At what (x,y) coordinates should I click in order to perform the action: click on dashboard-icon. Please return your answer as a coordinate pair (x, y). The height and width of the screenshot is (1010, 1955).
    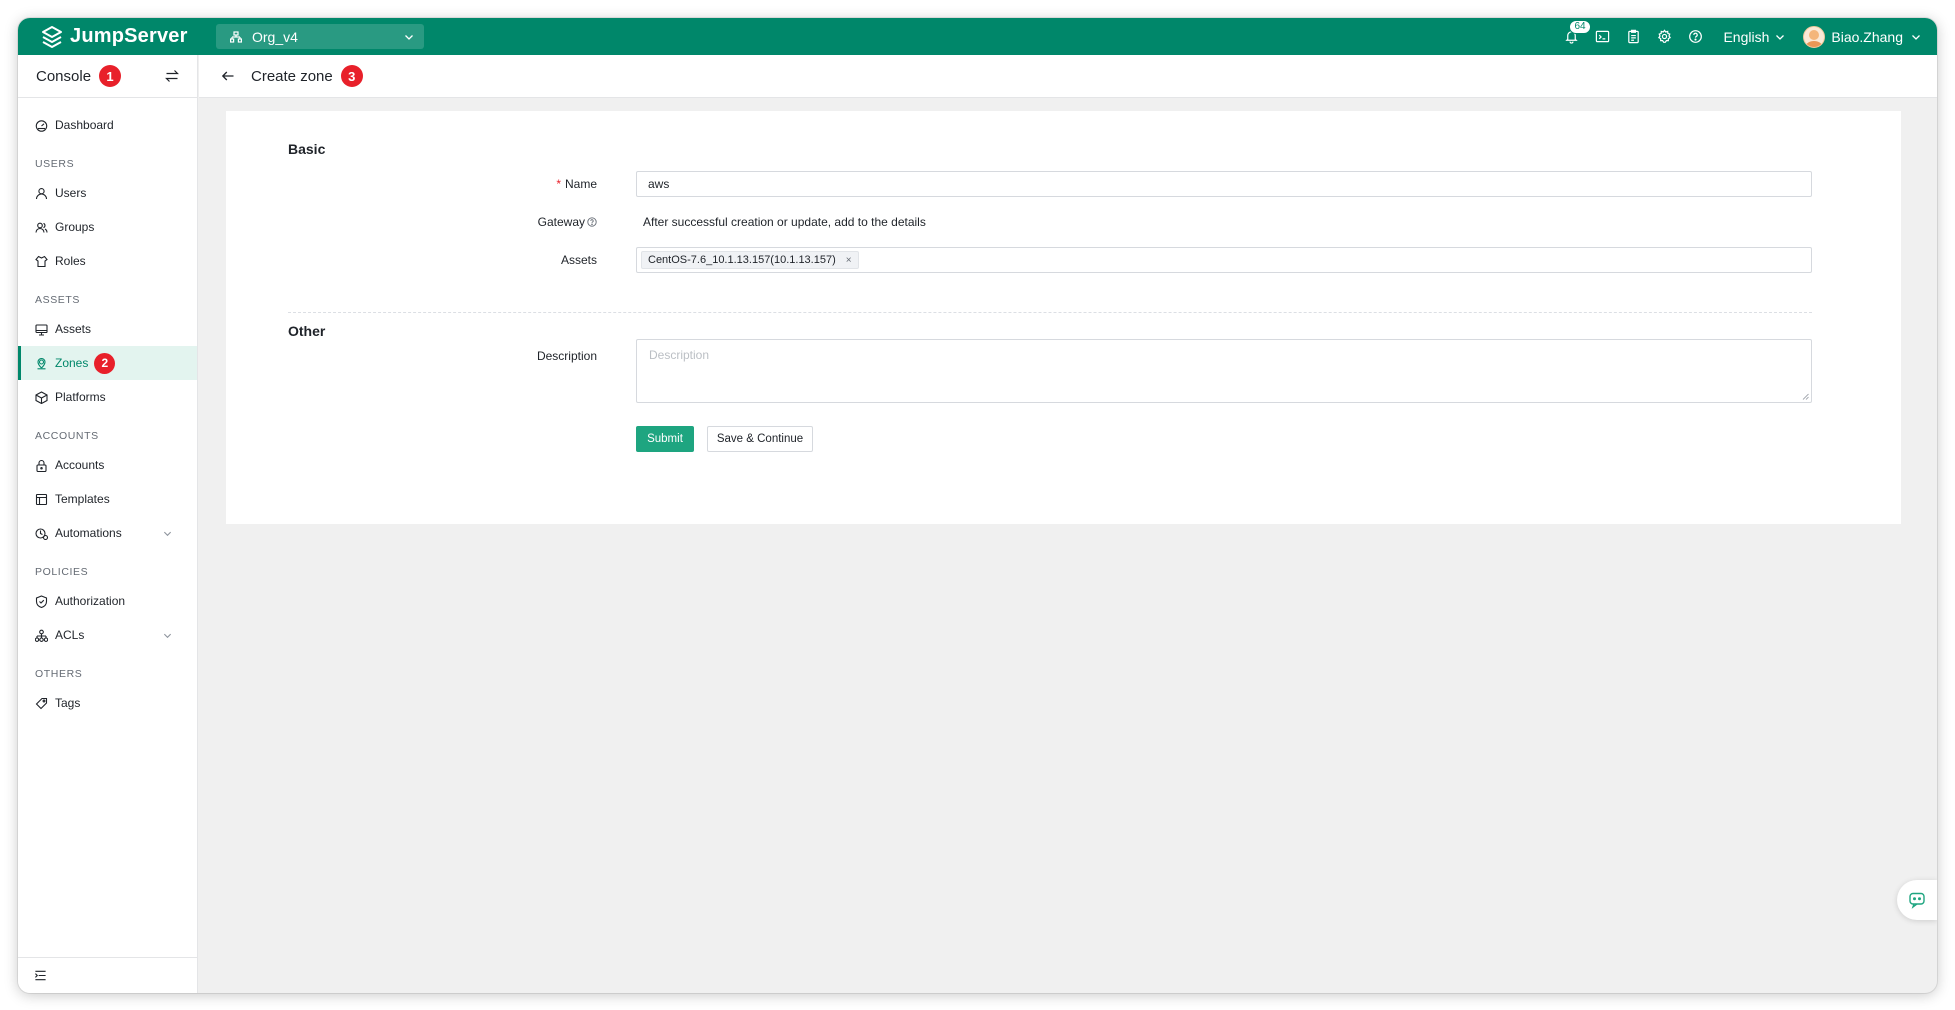
    Looking at the image, I should click on (41, 125).